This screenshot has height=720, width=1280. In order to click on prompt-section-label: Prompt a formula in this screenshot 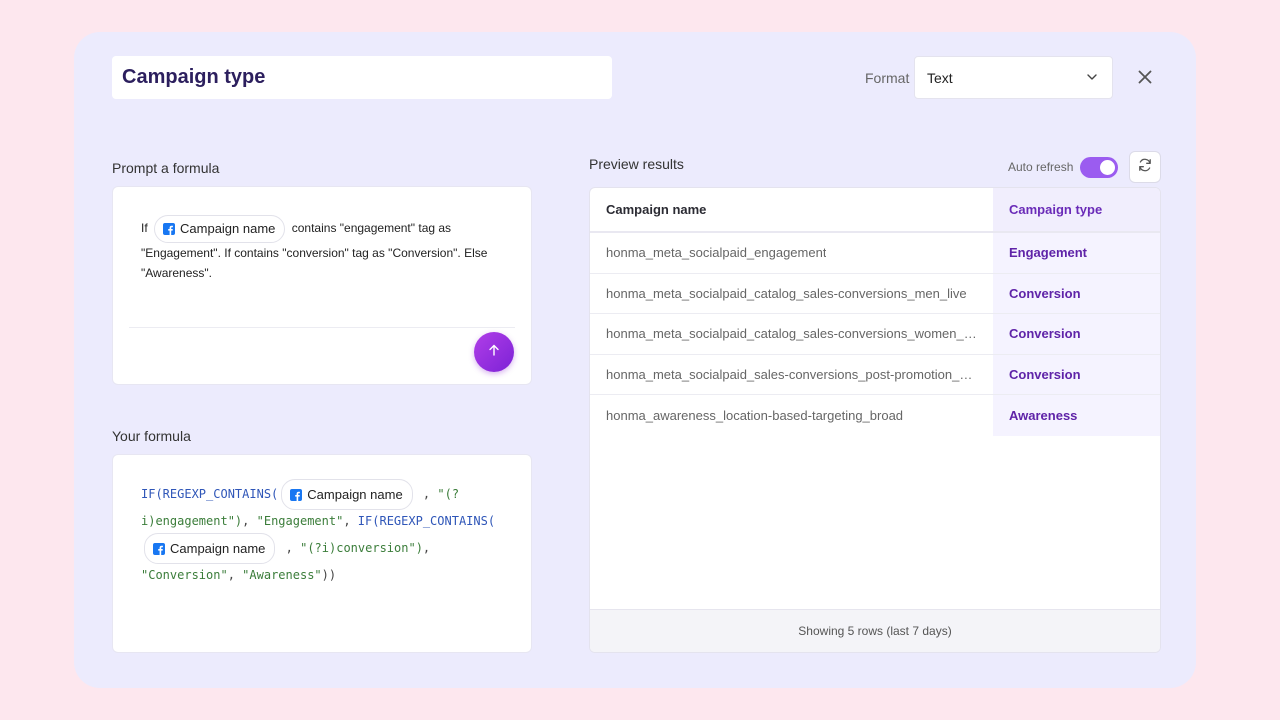, I will do `click(166, 168)`.